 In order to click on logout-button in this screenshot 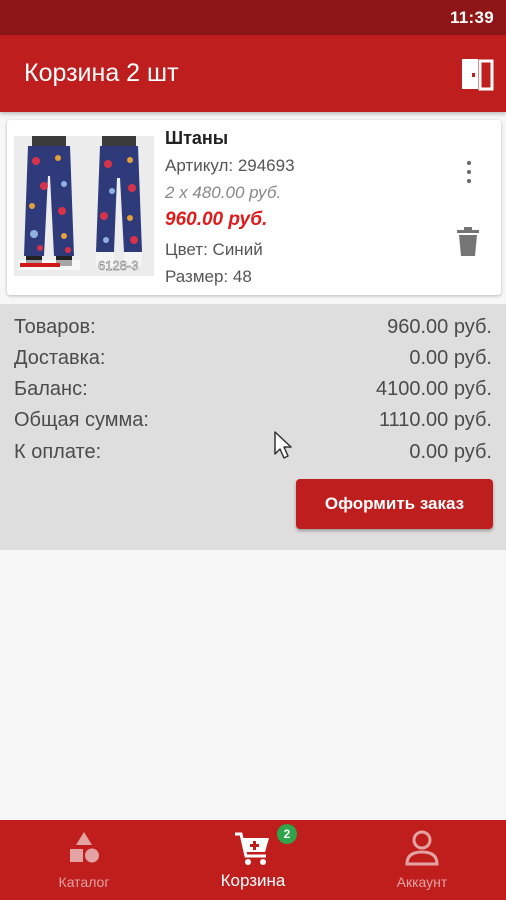, I will do `click(476, 73)`.